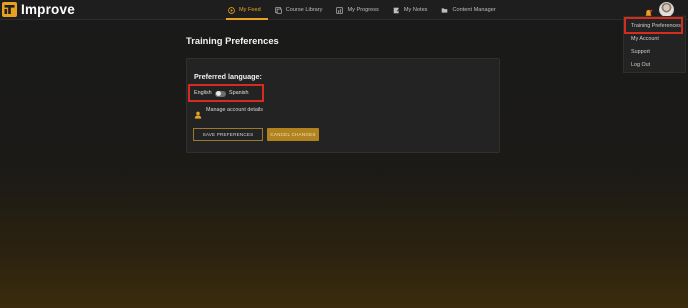 The height and width of the screenshot is (308, 688). What do you see at coordinates (247, 19) in the screenshot?
I see `active-tab-indicator` at bounding box center [247, 19].